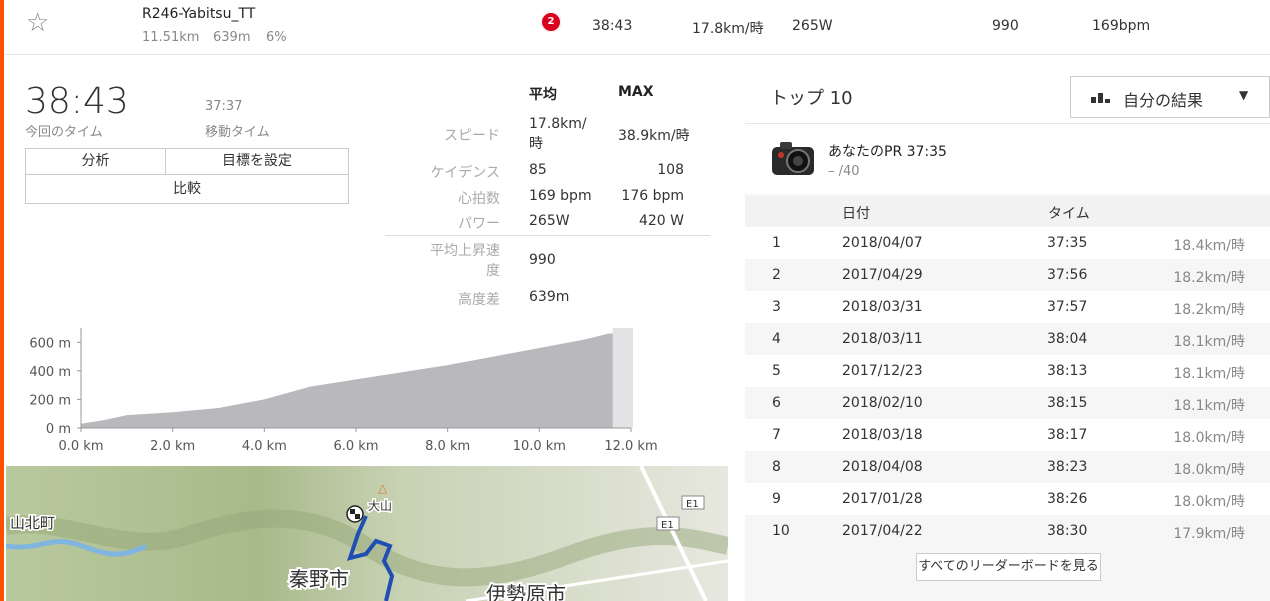 The image size is (1270, 601). Describe the element at coordinates (844, 171) in the screenshot. I see `pr-rank: – /40` at that location.